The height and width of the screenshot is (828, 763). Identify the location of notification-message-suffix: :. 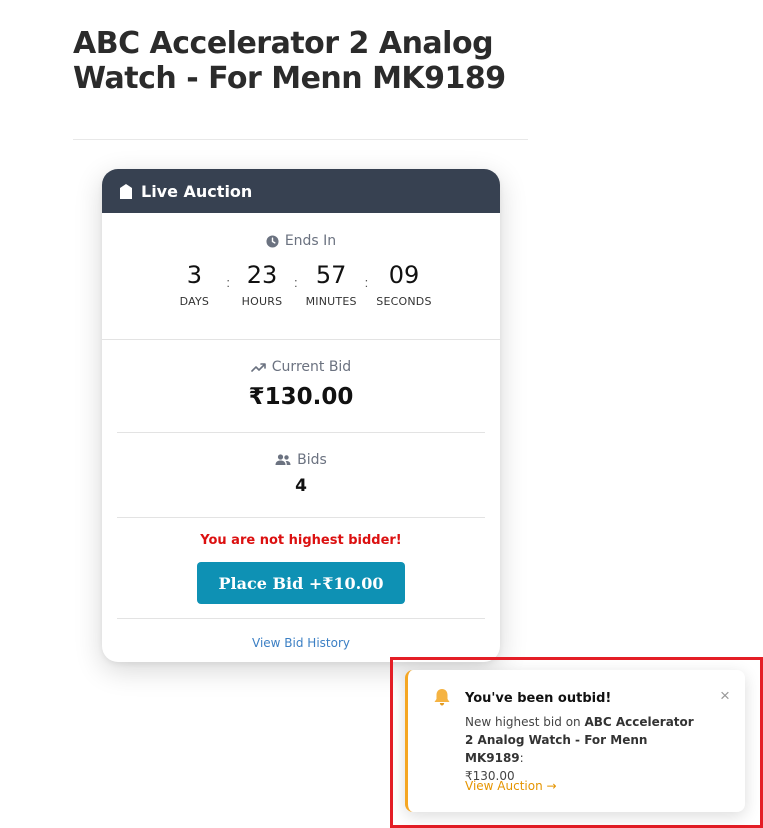
(521, 758).